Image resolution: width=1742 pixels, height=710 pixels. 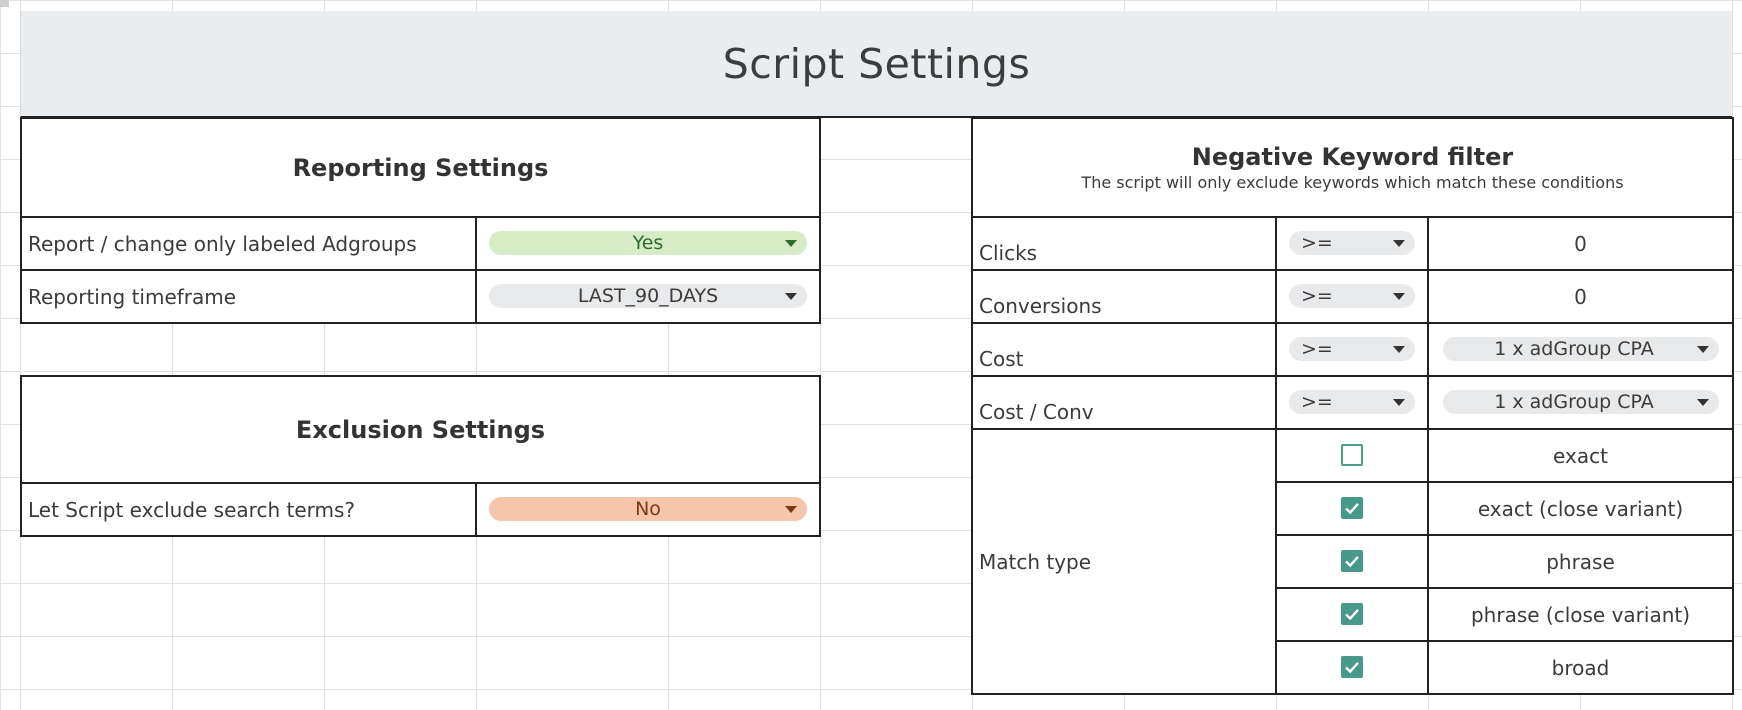 I want to click on checkbox-exact, so click(x=1352, y=455).